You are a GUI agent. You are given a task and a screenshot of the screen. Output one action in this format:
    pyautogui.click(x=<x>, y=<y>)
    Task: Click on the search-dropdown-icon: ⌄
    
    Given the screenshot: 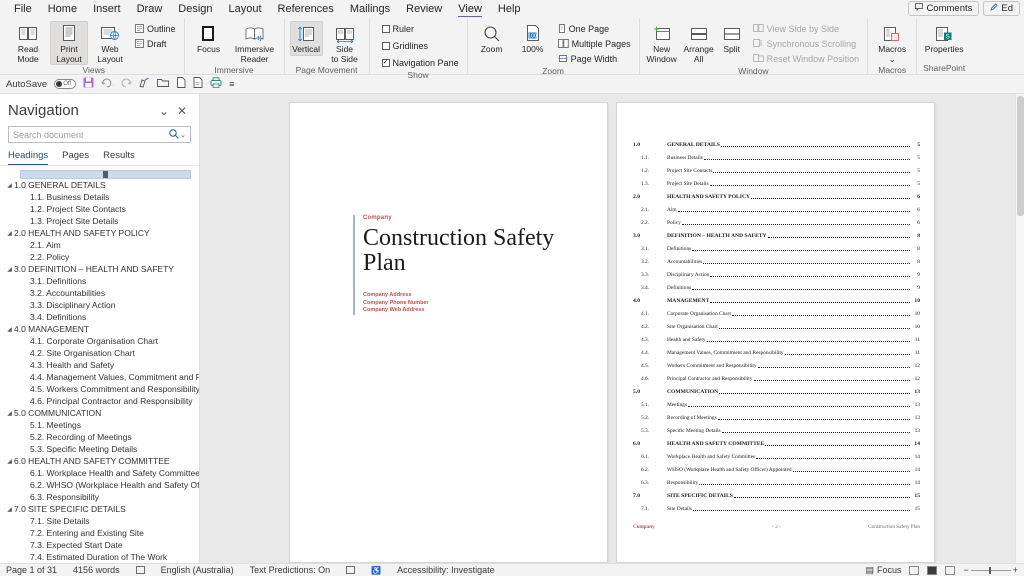 What is the action you would take?
    pyautogui.click(x=183, y=135)
    